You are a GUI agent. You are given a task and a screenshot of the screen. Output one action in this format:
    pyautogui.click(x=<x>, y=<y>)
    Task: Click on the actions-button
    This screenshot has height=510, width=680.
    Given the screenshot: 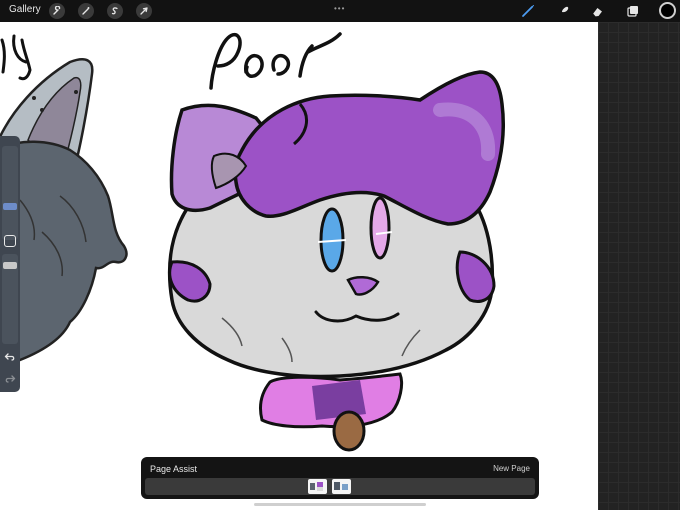 What is the action you would take?
    pyautogui.click(x=57, y=11)
    